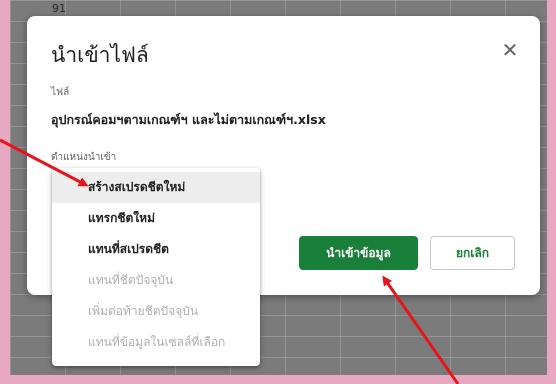 This screenshot has height=384, width=556. Describe the element at coordinates (84, 157) in the screenshot. I see `import-location-label: ตำแหน่งนำเข้า` at that location.